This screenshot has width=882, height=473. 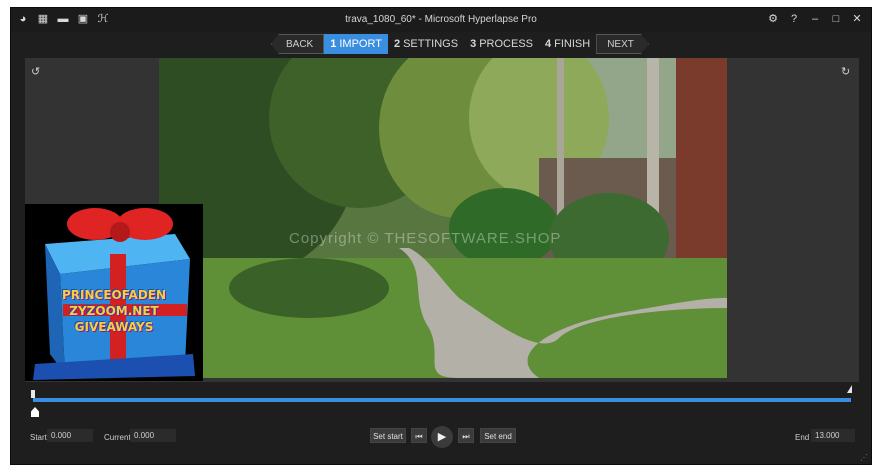 What do you see at coordinates (864, 457) in the screenshot?
I see `resize-grip-icon: ⋰` at bounding box center [864, 457].